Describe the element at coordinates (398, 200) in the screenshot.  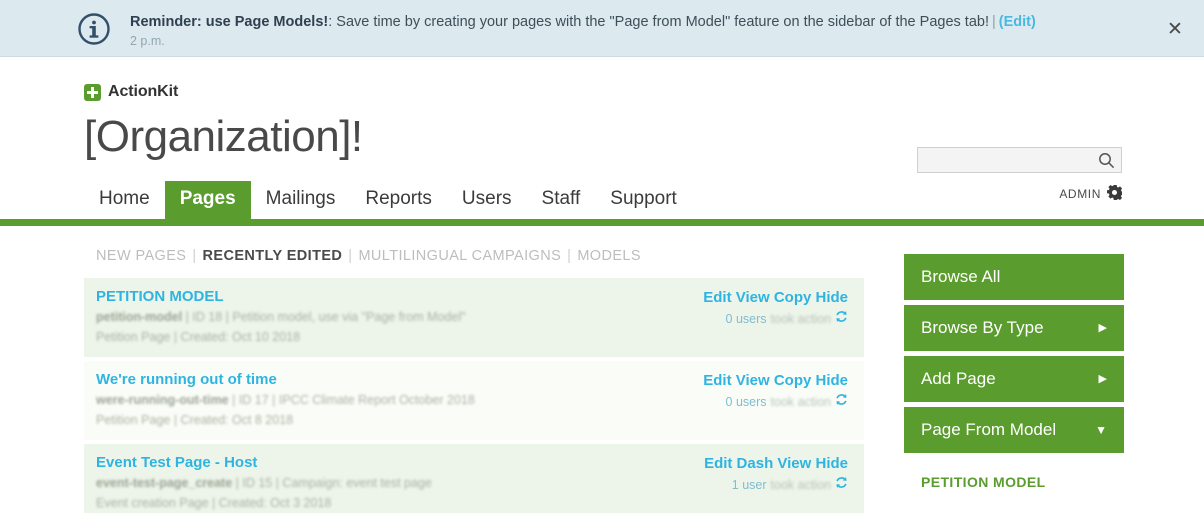
I see `tab-reports: Reports` at that location.